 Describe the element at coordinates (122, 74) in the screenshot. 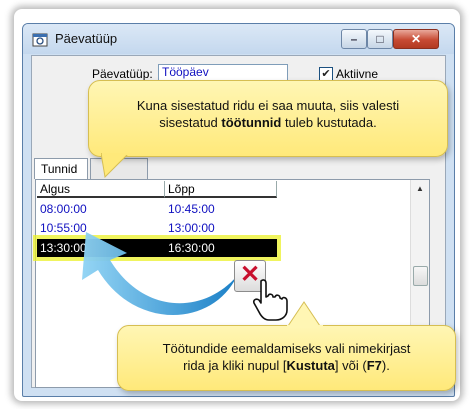

I see `day-type-label: Päevatüüp:` at that location.